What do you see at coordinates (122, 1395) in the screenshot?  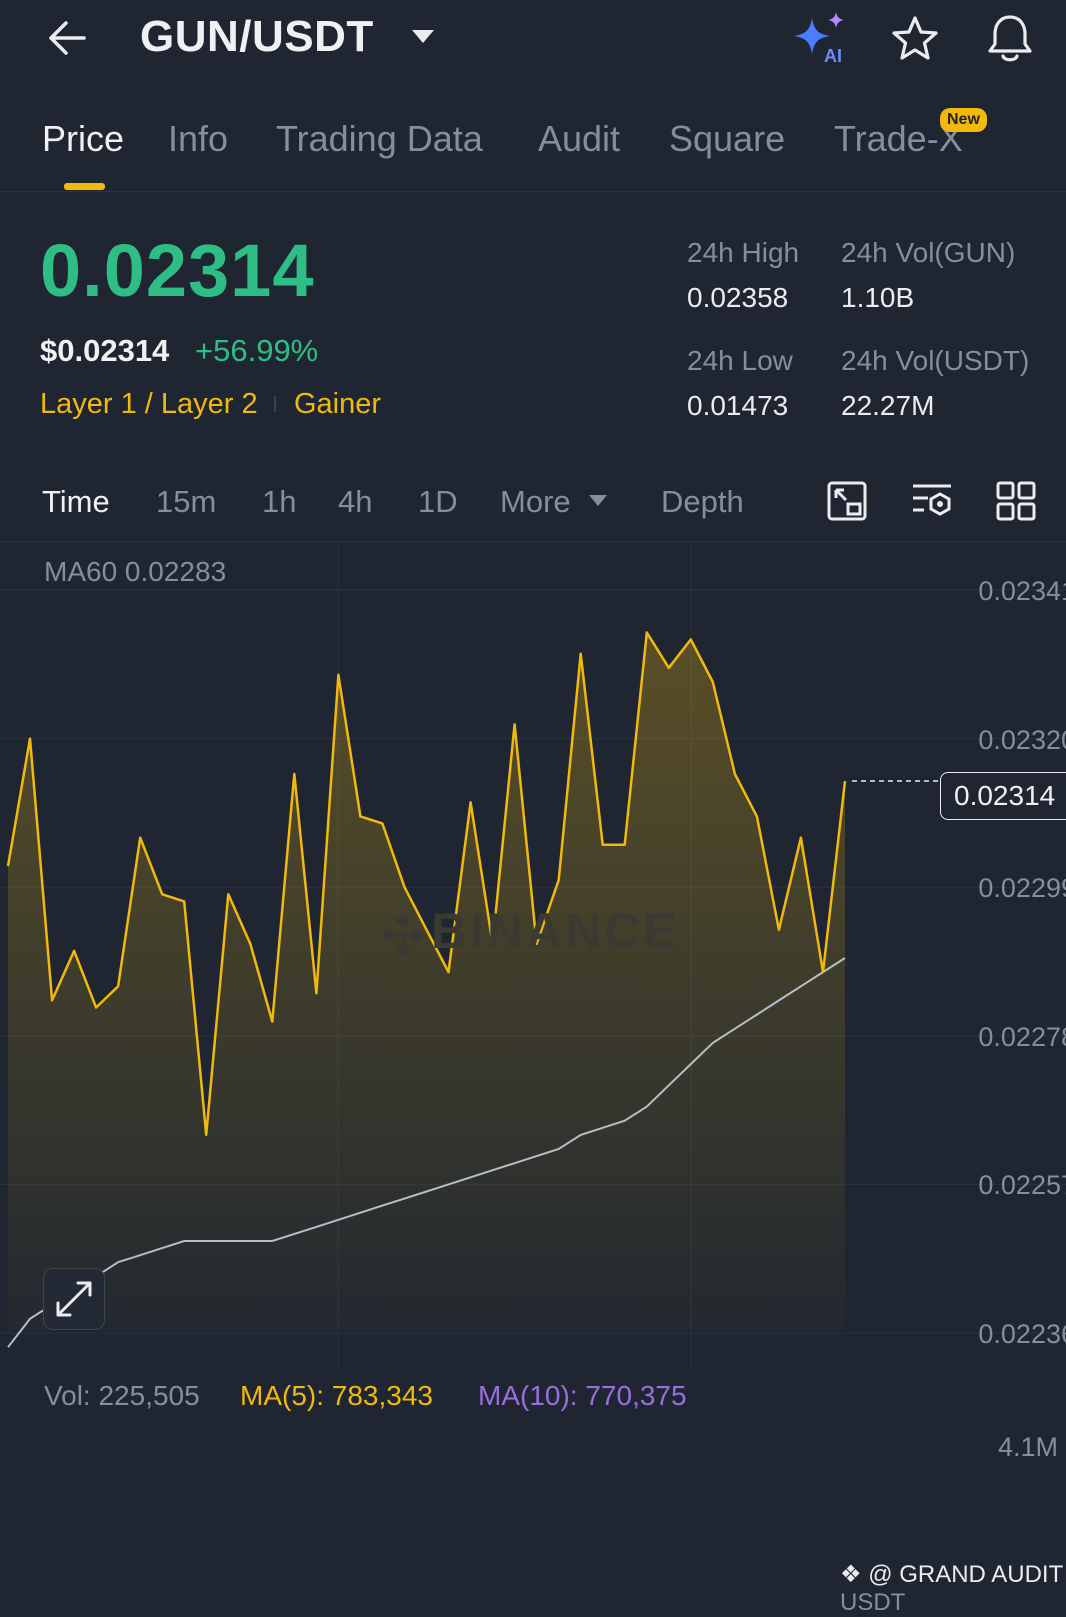 I see `volume-label: Vol: 225,505` at bounding box center [122, 1395].